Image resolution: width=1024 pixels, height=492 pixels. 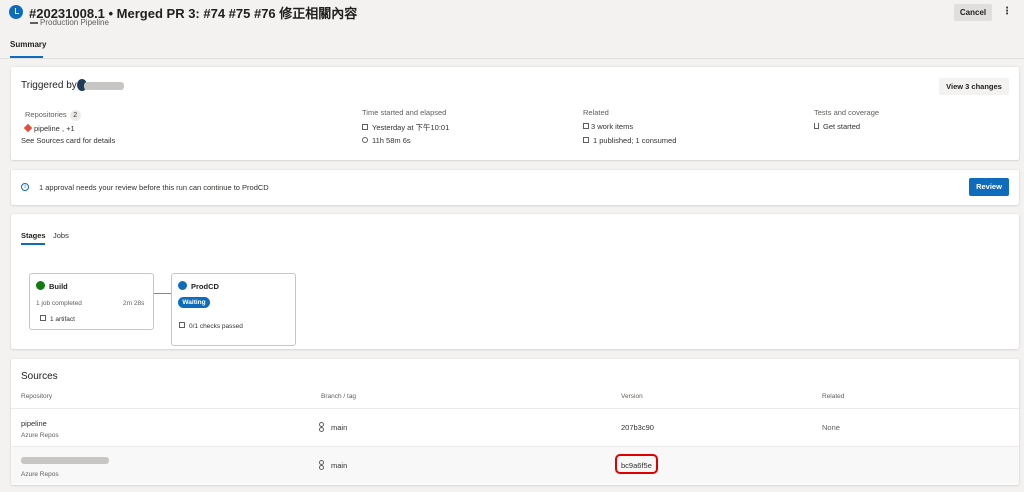 What do you see at coordinates (53, 115) in the screenshot?
I see `repositories-label: Repositories 2` at bounding box center [53, 115].